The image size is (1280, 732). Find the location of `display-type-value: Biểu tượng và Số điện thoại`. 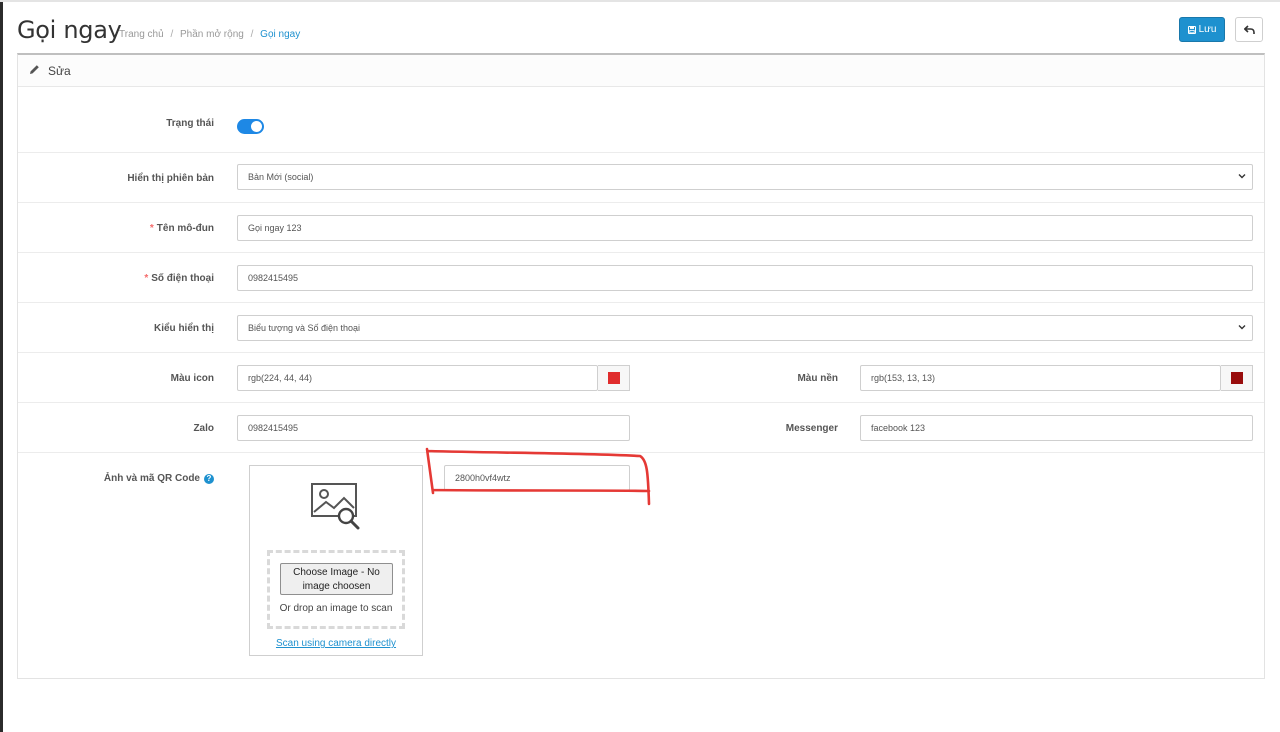

display-type-value: Biểu tượng và Số điện thoại is located at coordinates (304, 328).